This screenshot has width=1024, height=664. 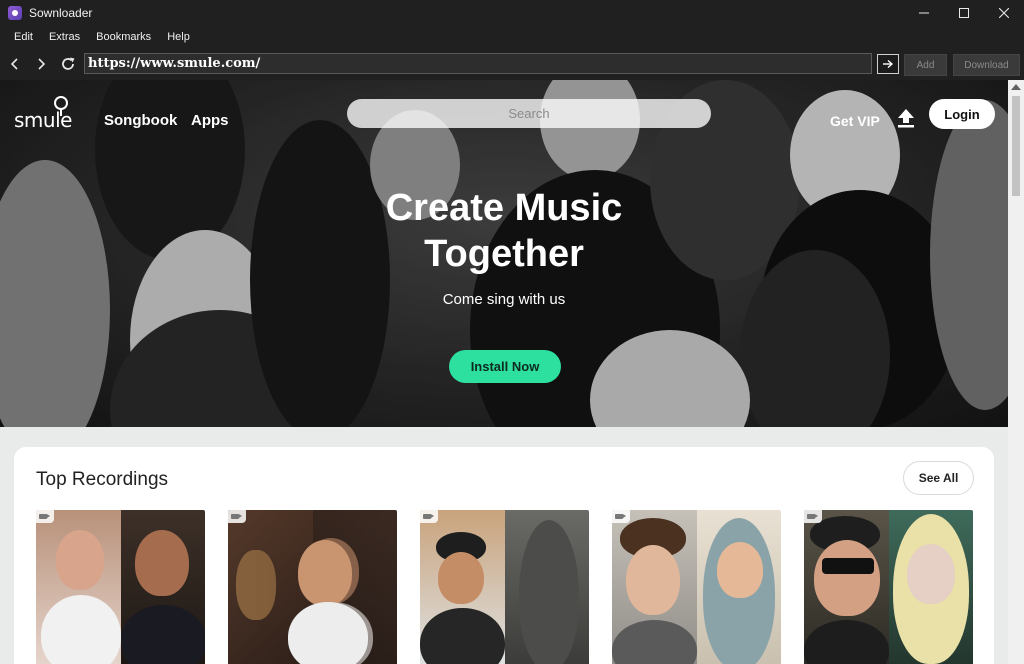 I want to click on reload-icon, so click(x=68, y=63).